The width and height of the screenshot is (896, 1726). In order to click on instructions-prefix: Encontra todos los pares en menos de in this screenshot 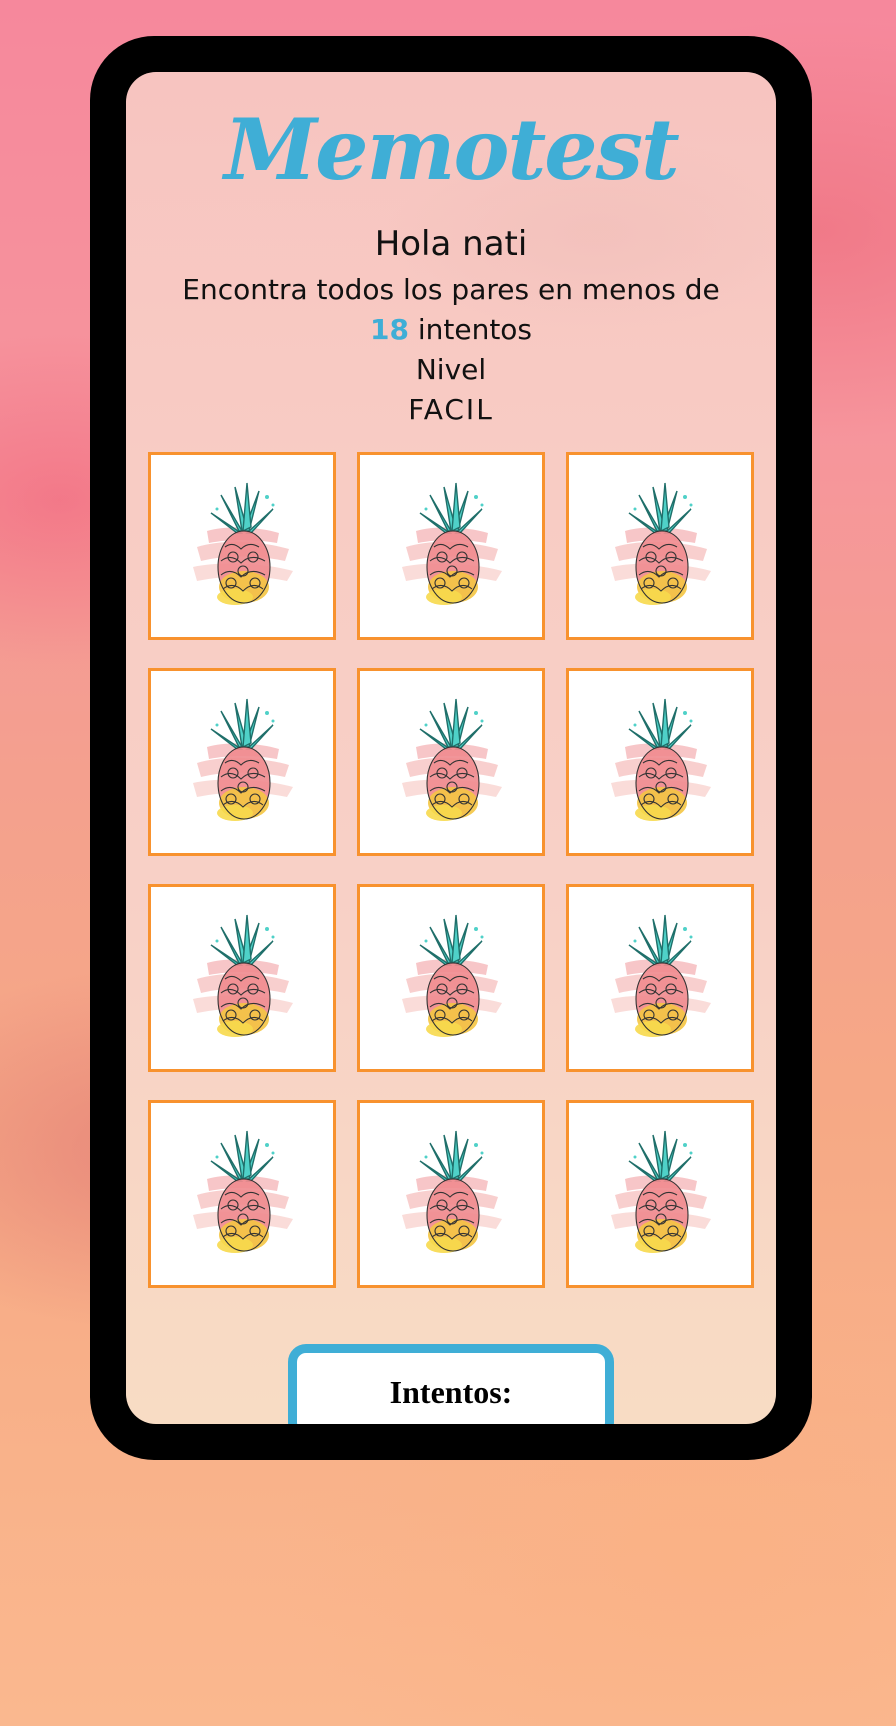, I will do `click(451, 289)`.